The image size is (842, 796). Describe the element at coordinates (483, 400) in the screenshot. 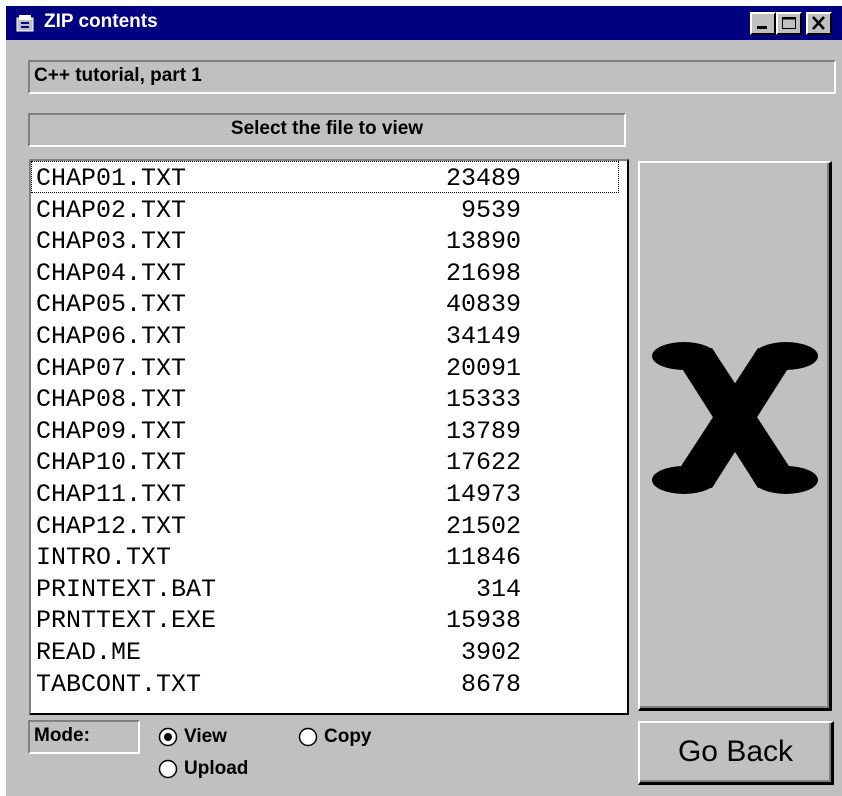

I see `file-size: 15333` at that location.